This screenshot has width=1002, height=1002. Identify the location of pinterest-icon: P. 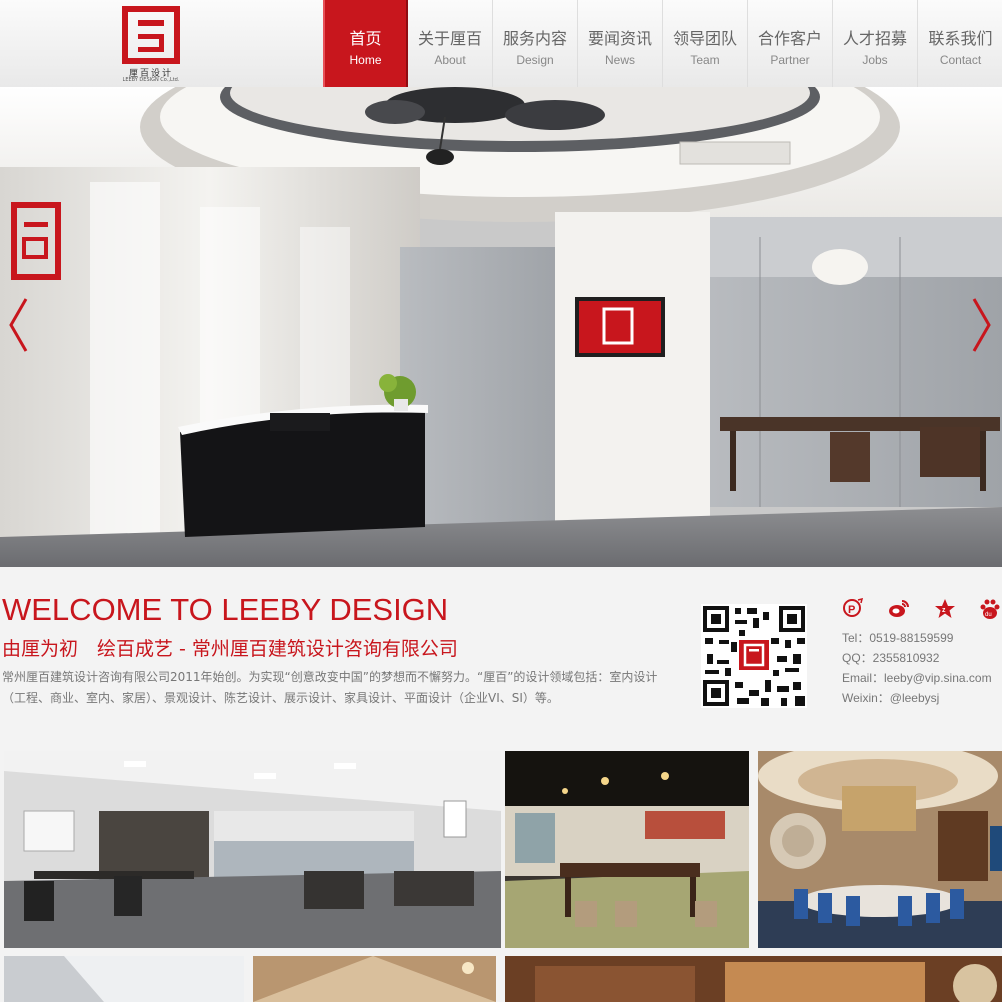
(853, 607).